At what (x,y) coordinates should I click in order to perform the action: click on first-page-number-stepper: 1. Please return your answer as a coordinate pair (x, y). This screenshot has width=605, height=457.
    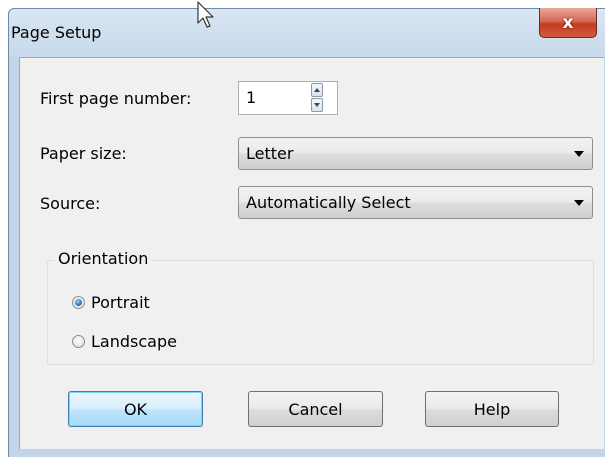
    Looking at the image, I should click on (288, 98).